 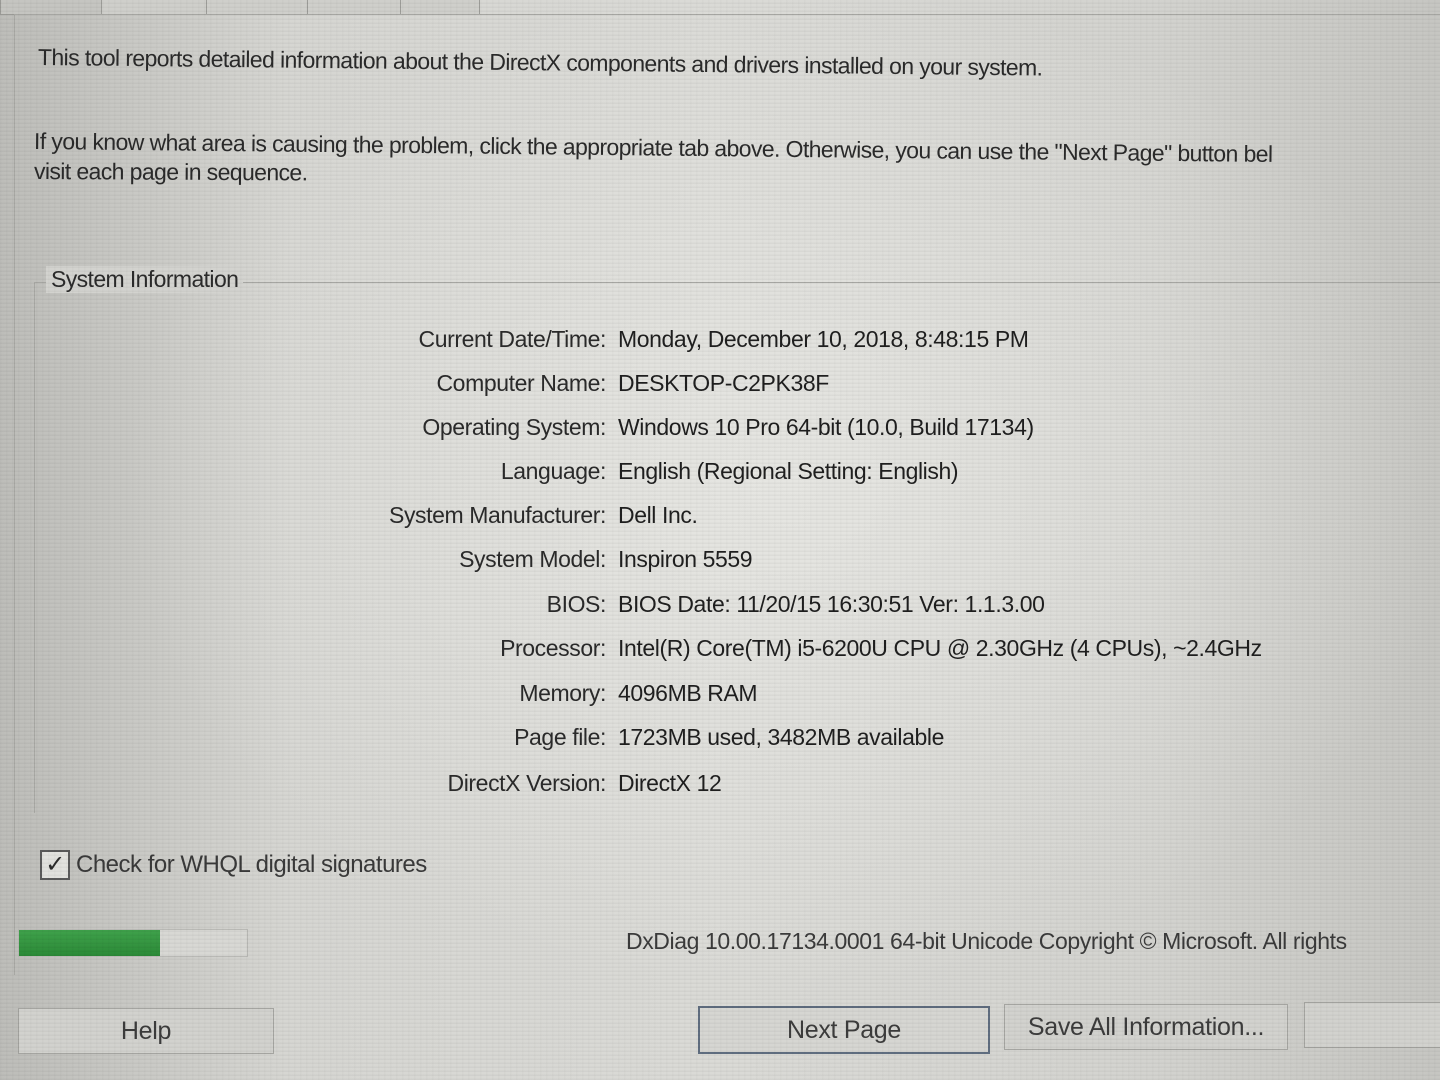 What do you see at coordinates (781, 737) in the screenshot?
I see `info-value: 1723MB used, 3482MB available` at bounding box center [781, 737].